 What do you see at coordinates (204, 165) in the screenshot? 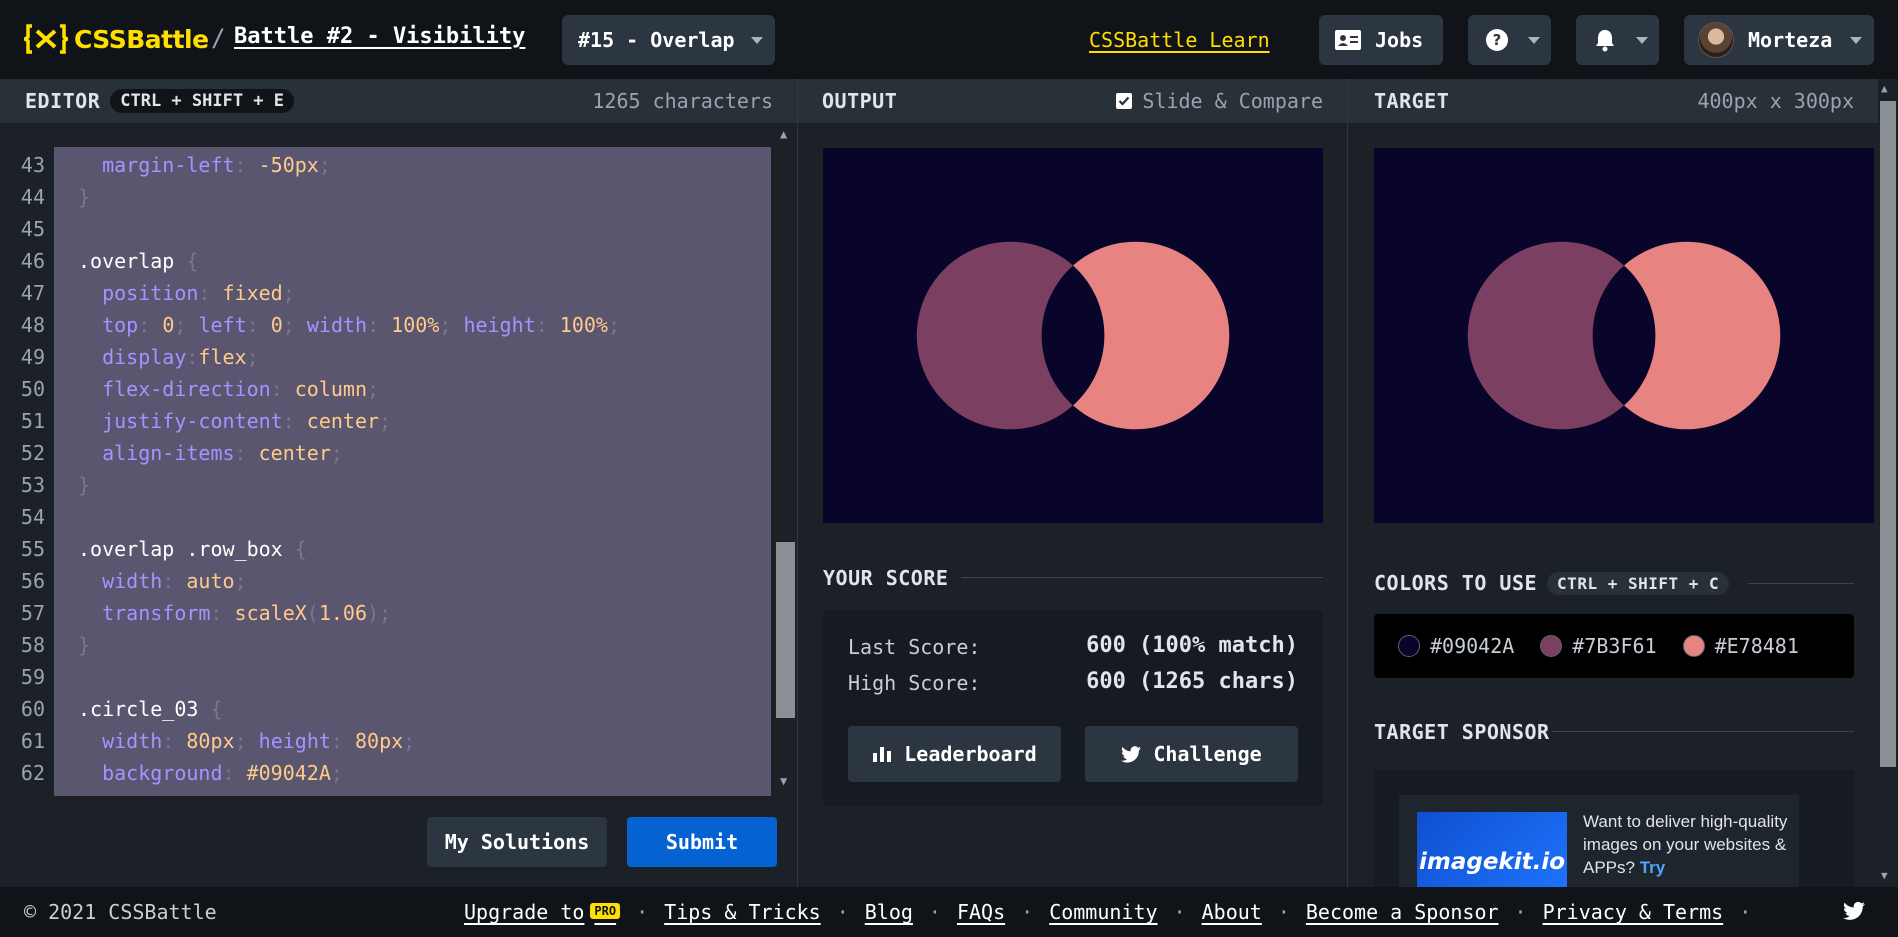
I see `code-line: margin-left: -50px;` at bounding box center [204, 165].